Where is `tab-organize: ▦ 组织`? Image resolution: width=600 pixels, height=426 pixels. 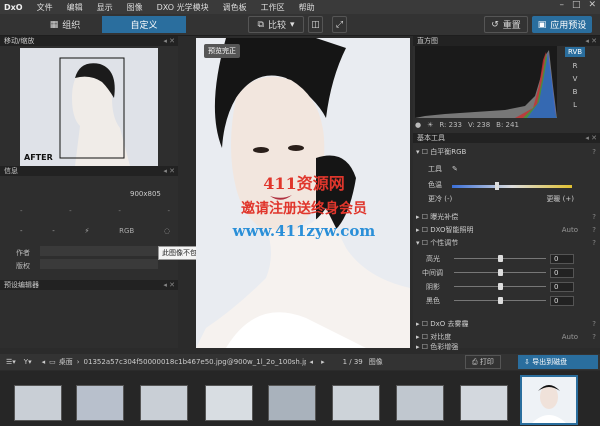 tab-organize: ▦ 组织 is located at coordinates (65, 24).